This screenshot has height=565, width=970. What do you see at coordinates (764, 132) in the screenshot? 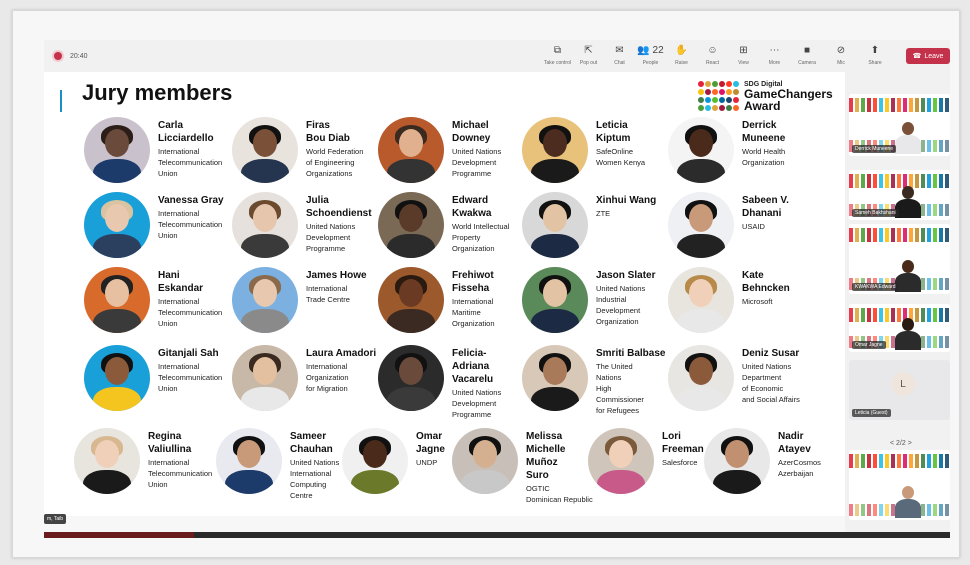
I see `member-name: Derrick Muneene` at bounding box center [764, 132].